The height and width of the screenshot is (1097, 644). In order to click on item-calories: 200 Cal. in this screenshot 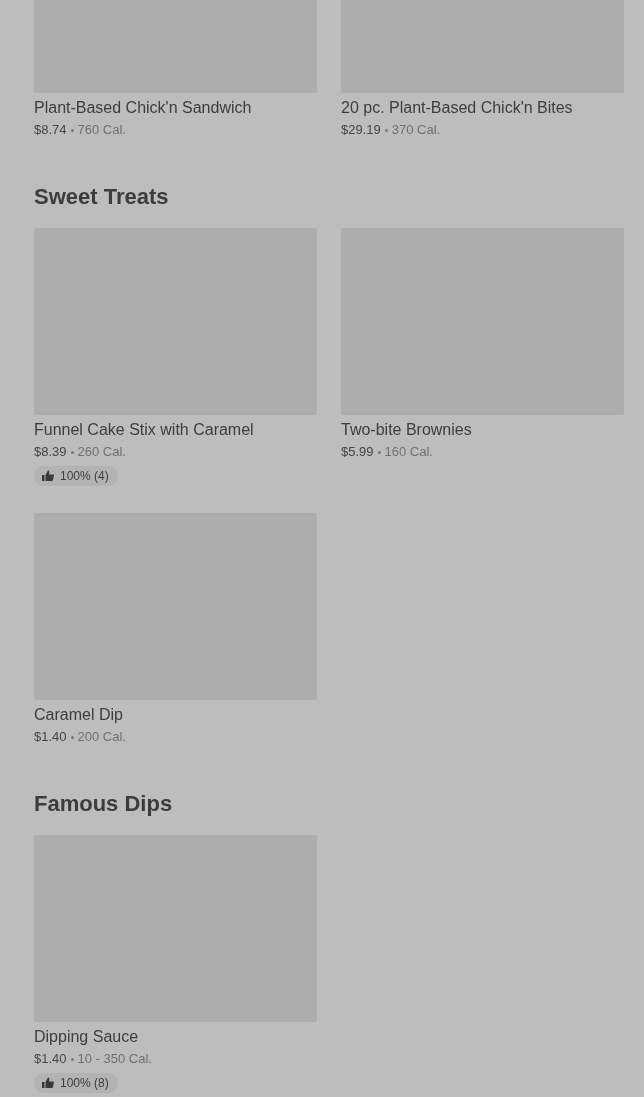, I will do `click(101, 737)`.